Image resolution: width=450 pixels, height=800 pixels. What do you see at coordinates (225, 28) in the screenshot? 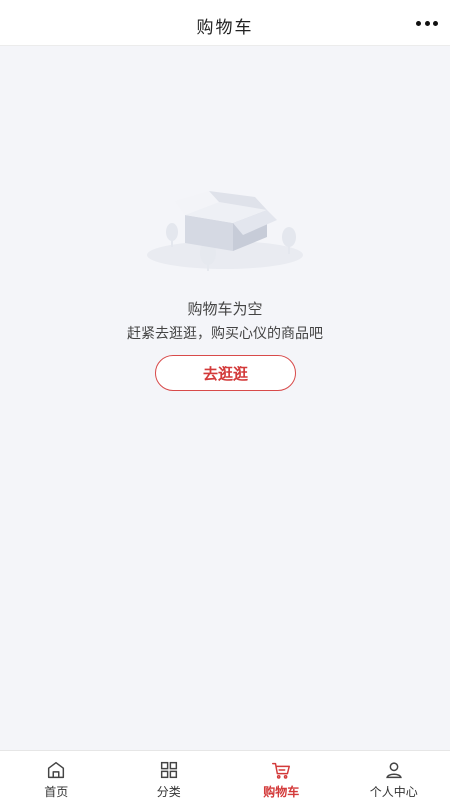
I see `page-title: 购物车` at bounding box center [225, 28].